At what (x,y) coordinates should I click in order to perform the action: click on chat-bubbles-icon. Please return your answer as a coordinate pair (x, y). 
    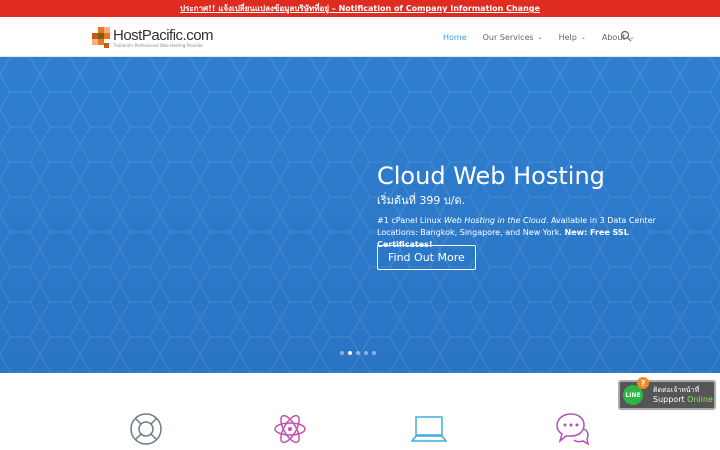
    Looking at the image, I should click on (573, 429).